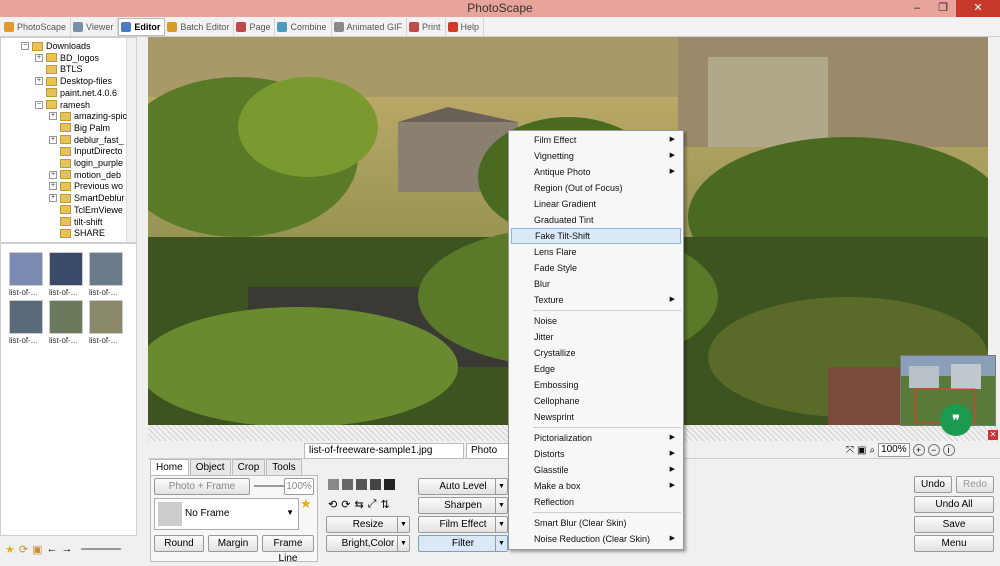 The height and width of the screenshot is (566, 1000). Describe the element at coordinates (86, 151) in the screenshot. I see `tree-item: InputDirecto` at that location.